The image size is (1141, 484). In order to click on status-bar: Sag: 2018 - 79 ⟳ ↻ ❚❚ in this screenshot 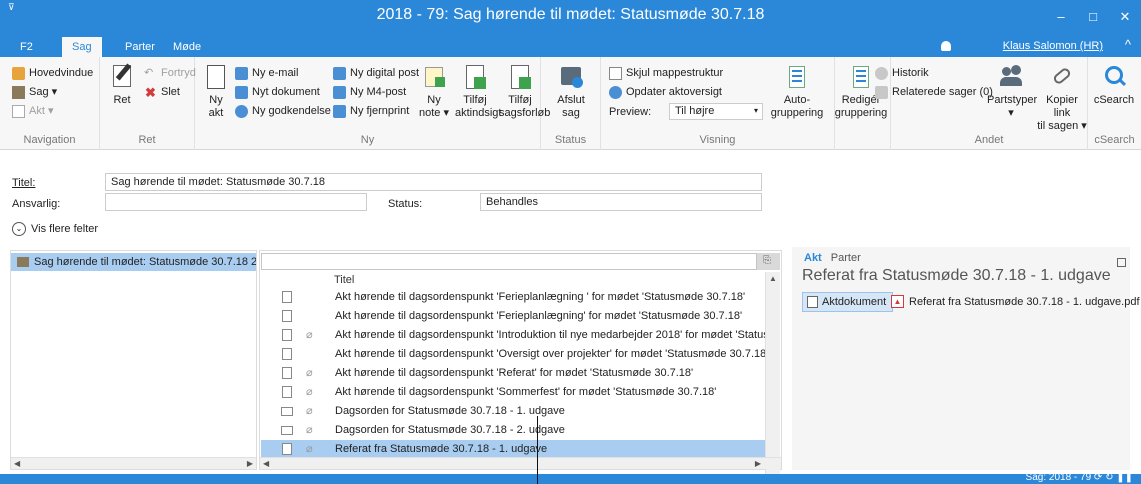, I will do `click(570, 478)`.